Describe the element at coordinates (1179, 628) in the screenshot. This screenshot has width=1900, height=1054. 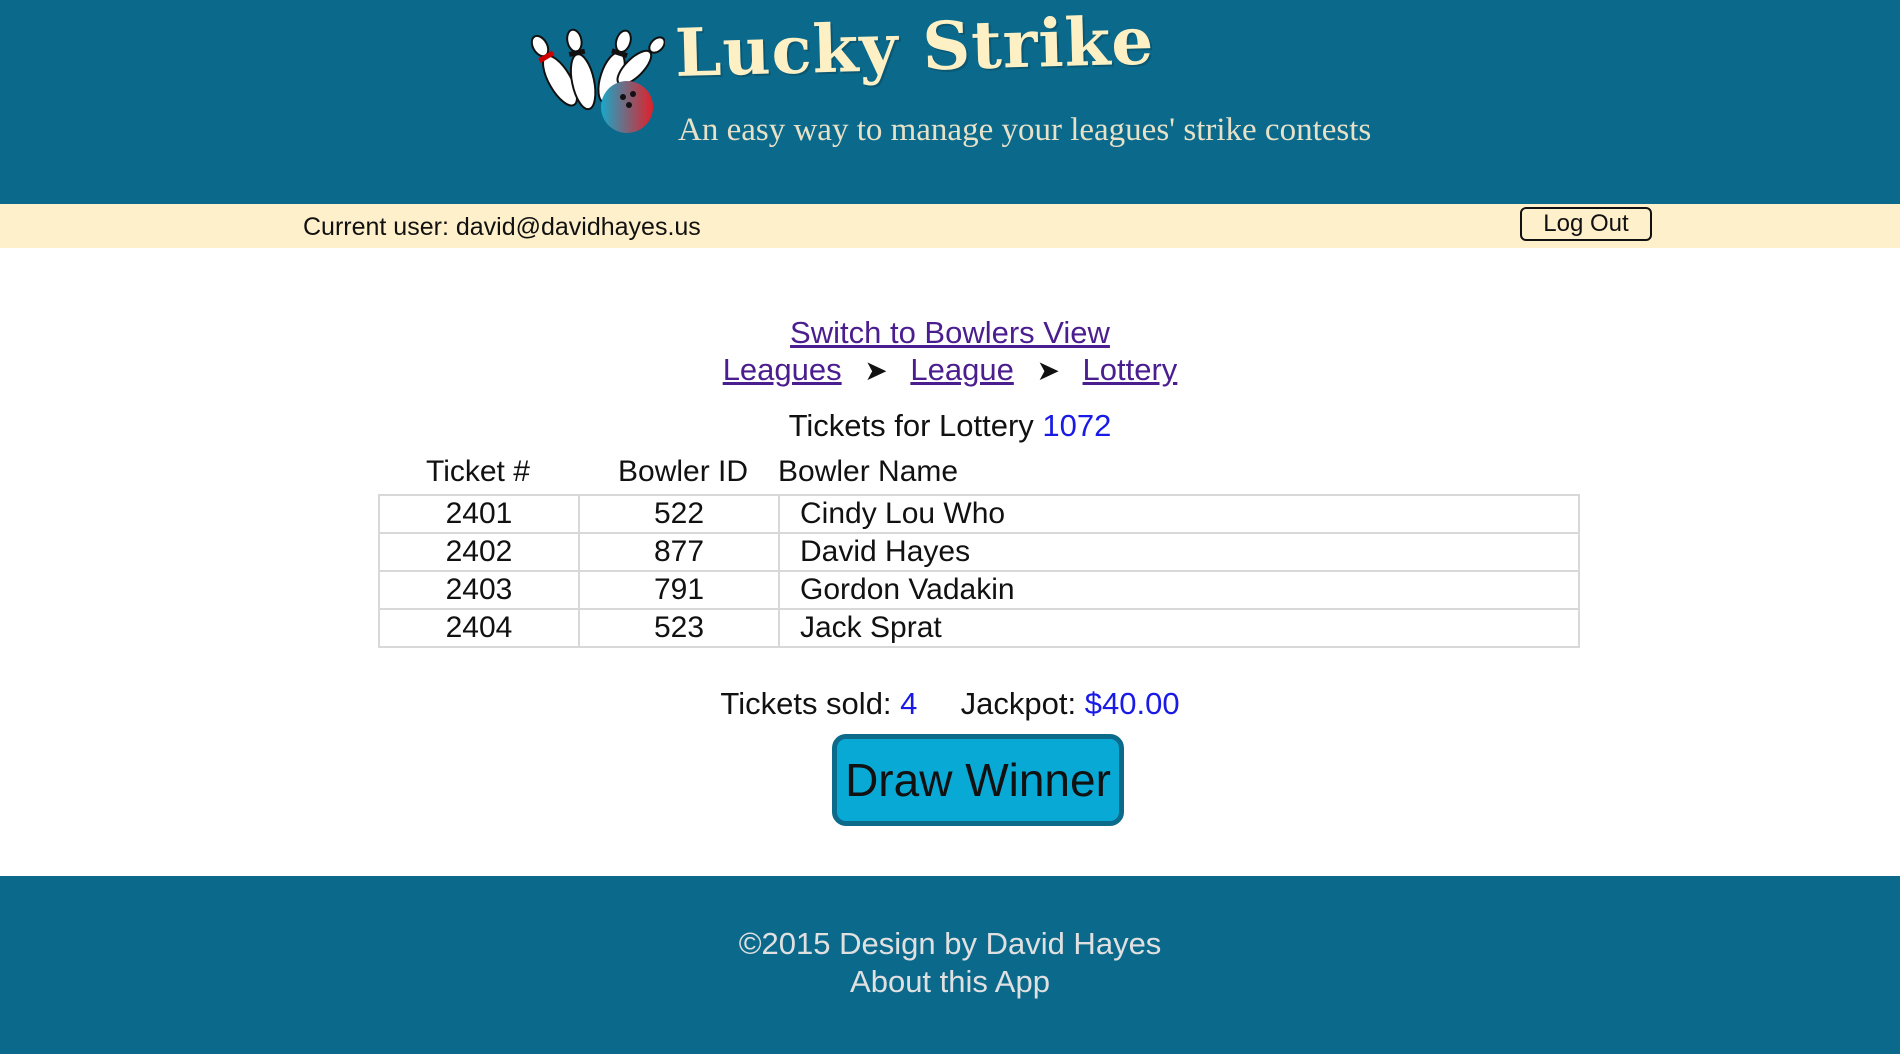
I see `bowler-name-cell: Jack Sprat` at that location.